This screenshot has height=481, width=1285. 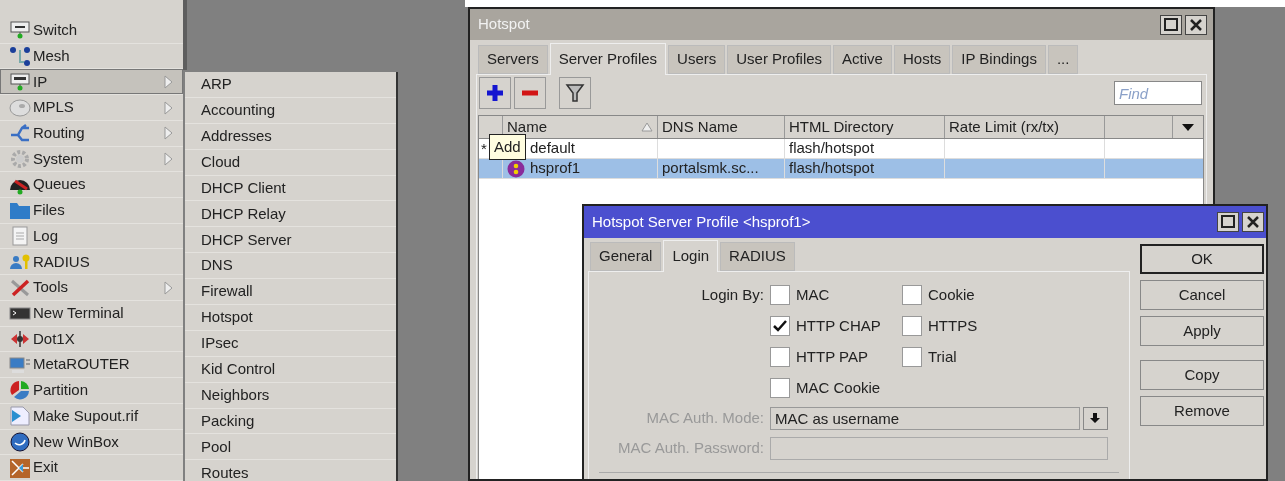 What do you see at coordinates (91, 468) in the screenshot?
I see `menu-item: Exit` at bounding box center [91, 468].